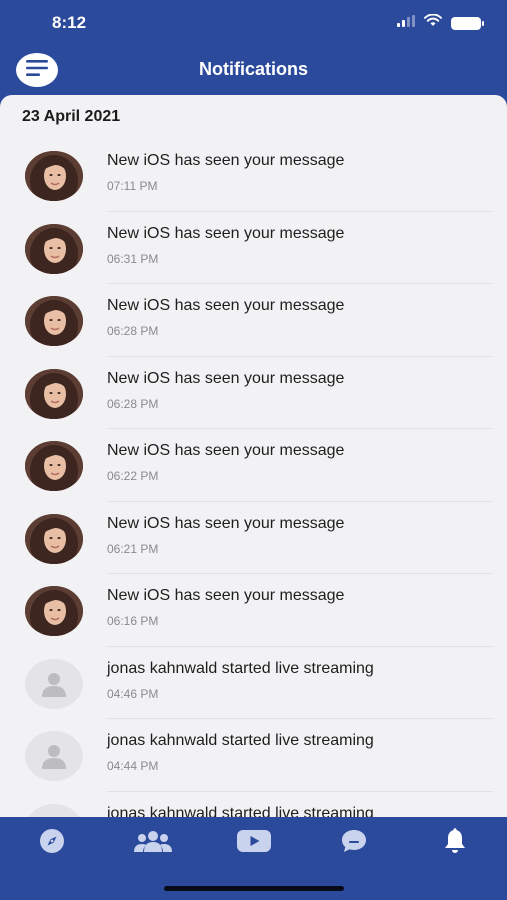 This screenshot has width=507, height=900. I want to click on status-time: 8:12, so click(69, 22).